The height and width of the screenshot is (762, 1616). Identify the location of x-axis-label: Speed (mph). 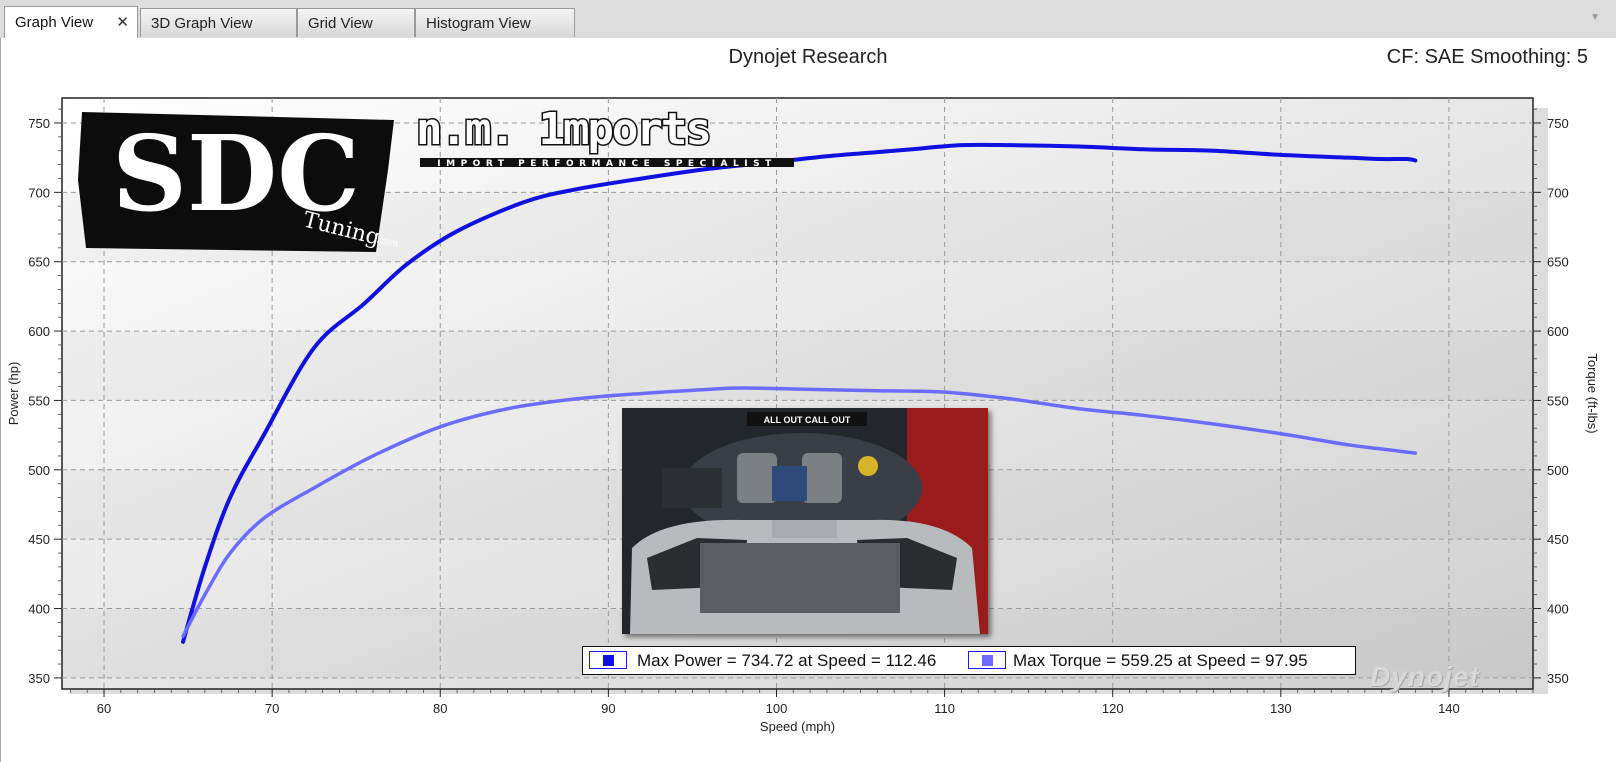
(797, 726).